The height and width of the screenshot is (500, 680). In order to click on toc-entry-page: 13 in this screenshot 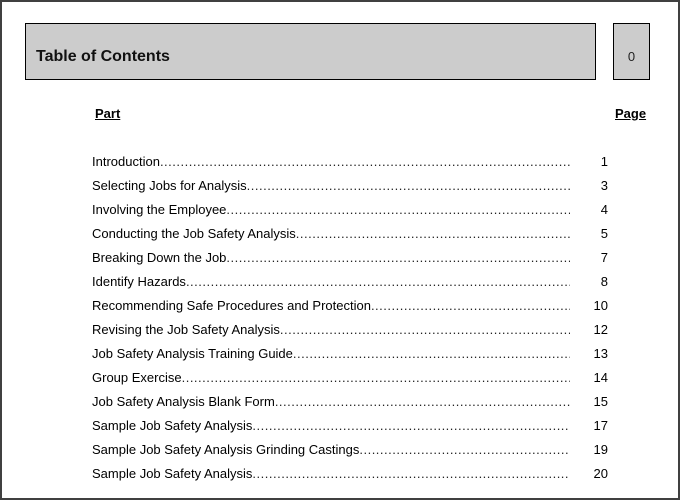, I will do `click(600, 353)`.